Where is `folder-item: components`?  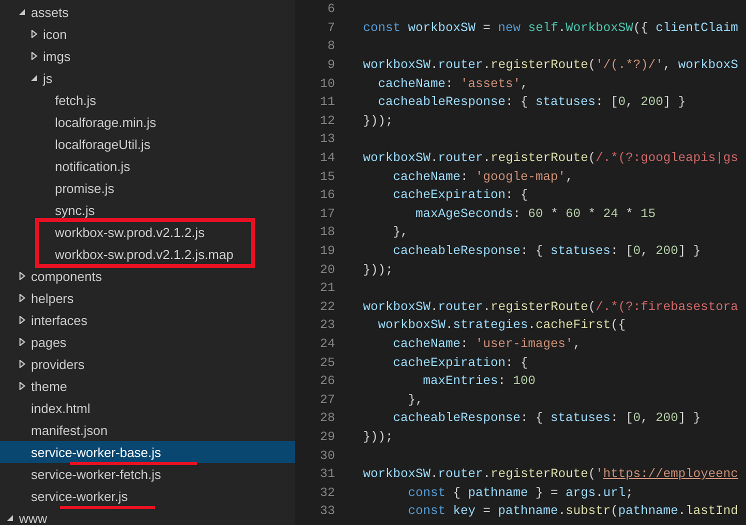 folder-item: components is located at coordinates (147, 276).